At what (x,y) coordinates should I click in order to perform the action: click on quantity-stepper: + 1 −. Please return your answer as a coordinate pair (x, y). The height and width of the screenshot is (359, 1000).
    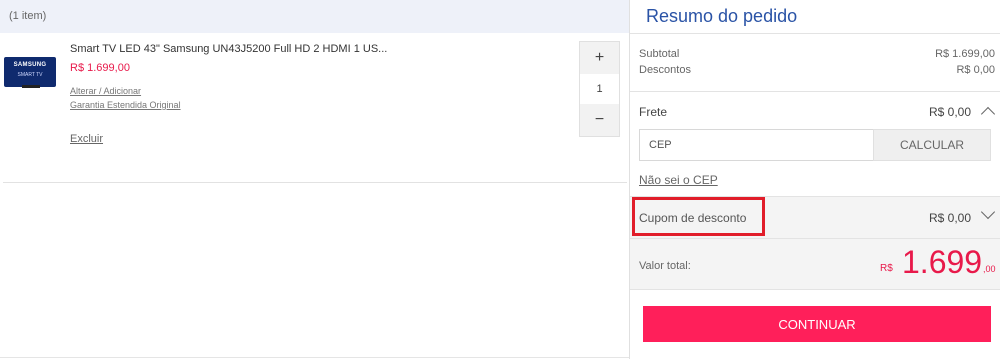
    Looking at the image, I should click on (599, 89).